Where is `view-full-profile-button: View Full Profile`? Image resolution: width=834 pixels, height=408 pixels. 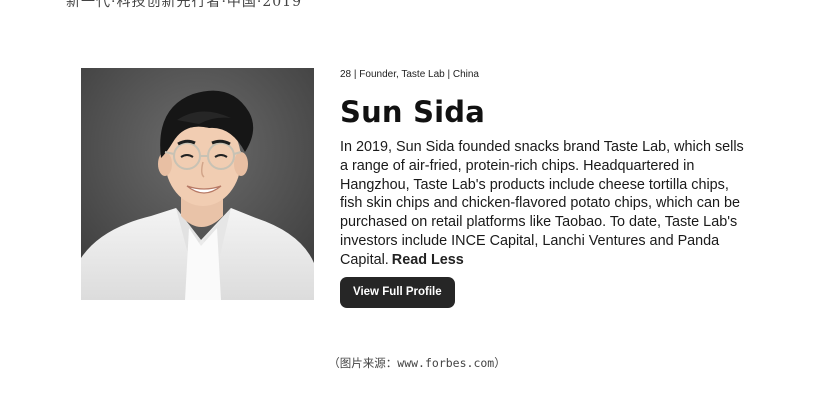 view-full-profile-button: View Full Profile is located at coordinates (397, 292).